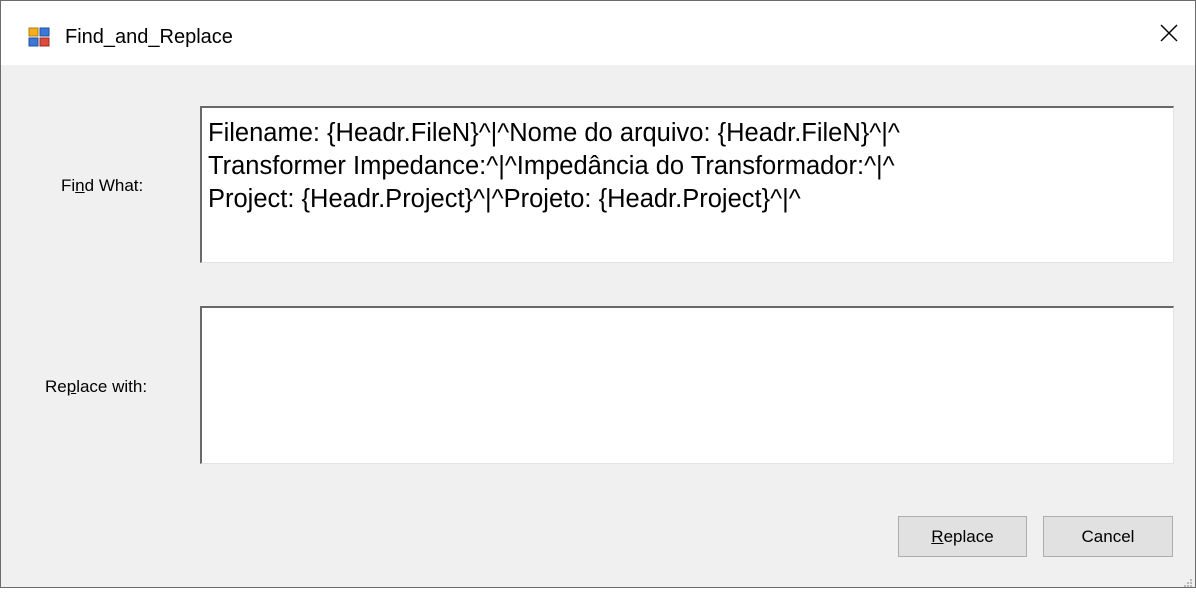 Image resolution: width=1196 pixels, height=593 pixels. What do you see at coordinates (71, 386) in the screenshot?
I see `replace-with-accelerator: p` at bounding box center [71, 386].